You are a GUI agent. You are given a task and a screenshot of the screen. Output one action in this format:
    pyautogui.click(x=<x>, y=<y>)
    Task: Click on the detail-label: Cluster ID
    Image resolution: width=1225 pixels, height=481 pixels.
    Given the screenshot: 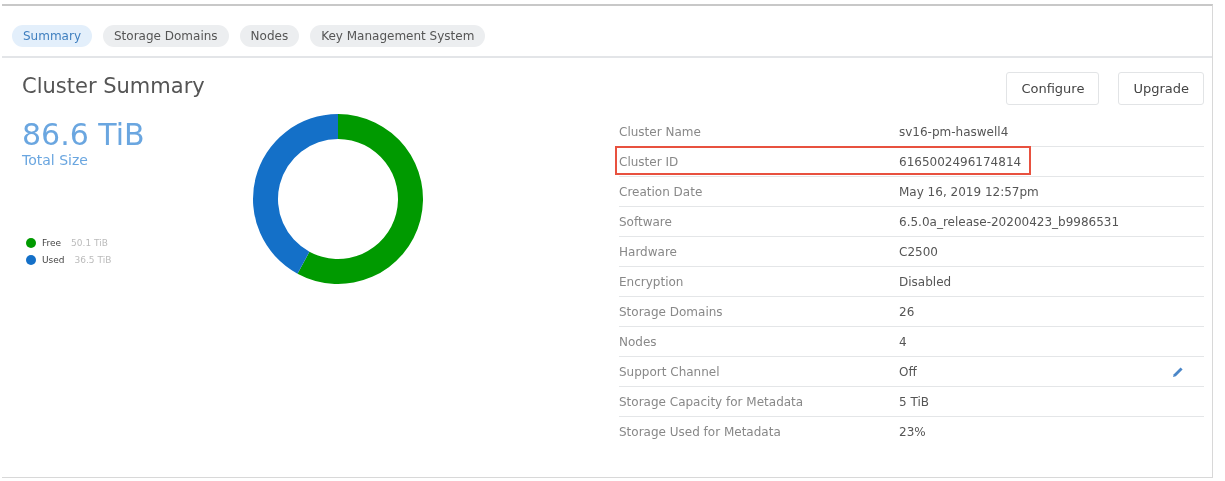 What is the action you would take?
    pyautogui.click(x=649, y=161)
    